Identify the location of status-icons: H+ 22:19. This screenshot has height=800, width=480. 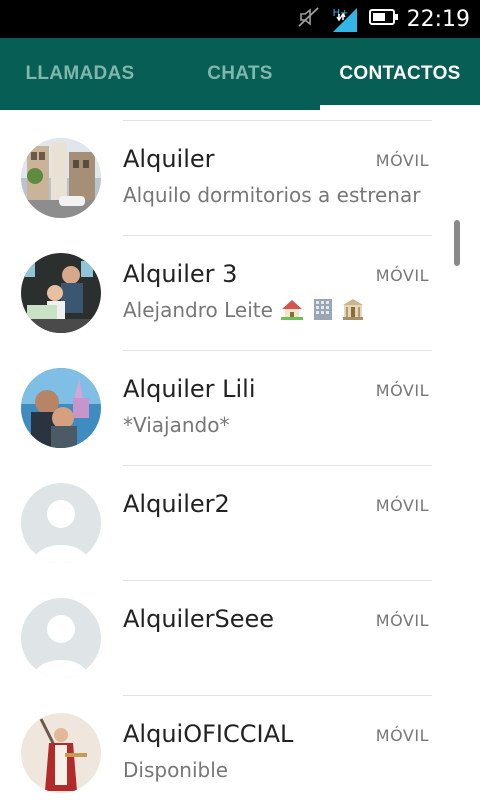
(378, 19).